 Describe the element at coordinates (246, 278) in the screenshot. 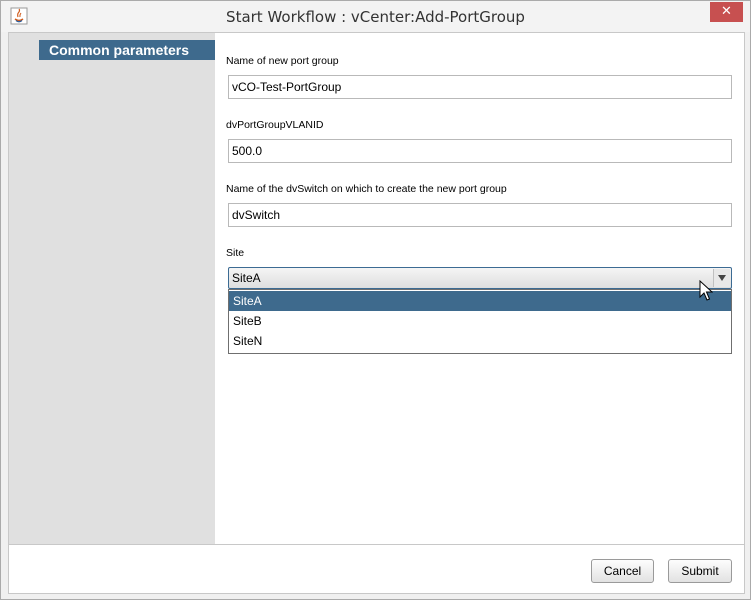

I see `site-select-value: SiteA` at that location.